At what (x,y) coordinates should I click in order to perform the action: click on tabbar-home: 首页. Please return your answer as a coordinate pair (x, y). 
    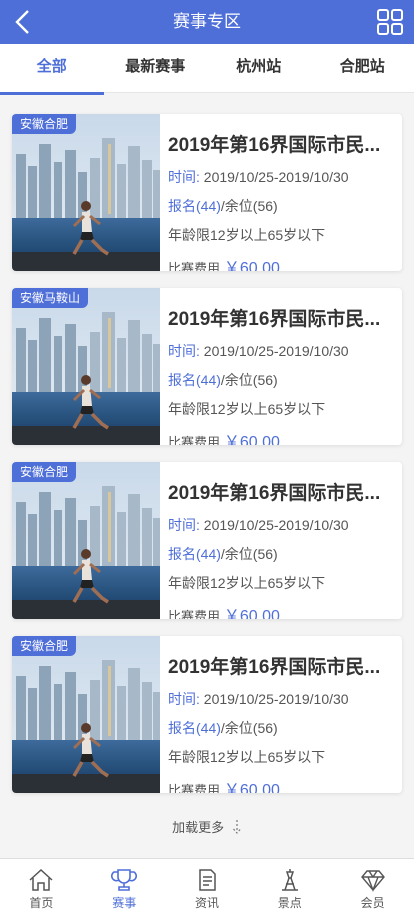
    Looking at the image, I should click on (41, 889).